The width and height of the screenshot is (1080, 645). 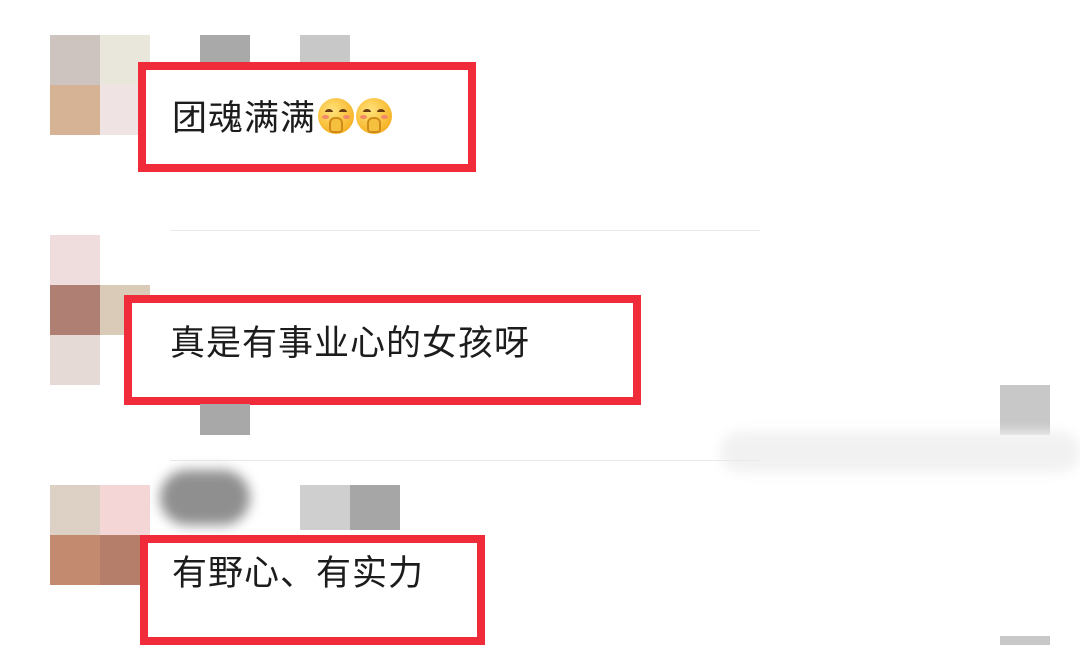 I want to click on blurred-meta, so click(x=225, y=419).